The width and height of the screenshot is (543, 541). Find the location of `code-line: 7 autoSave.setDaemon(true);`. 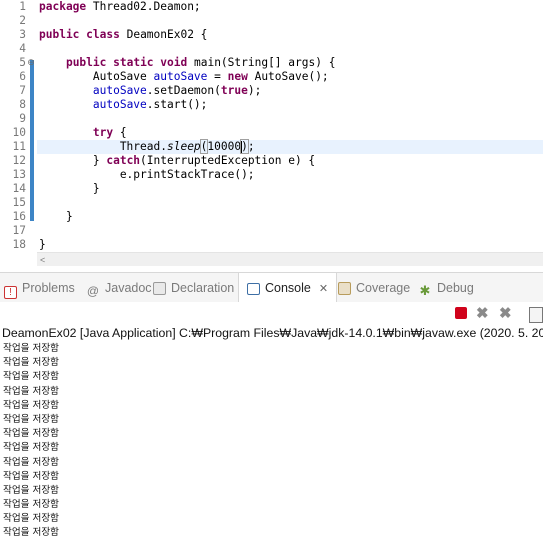

code-line: 7 autoSave.setDaemon(true); is located at coordinates (271, 91).